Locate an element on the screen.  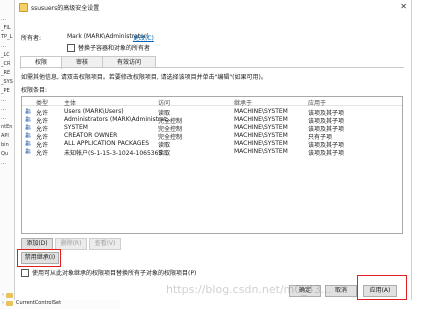
replace-child-permissions-label: 使用可从此对象继承的权限项目替换所有子对象的权限项目(P) is located at coordinates (114, 273).